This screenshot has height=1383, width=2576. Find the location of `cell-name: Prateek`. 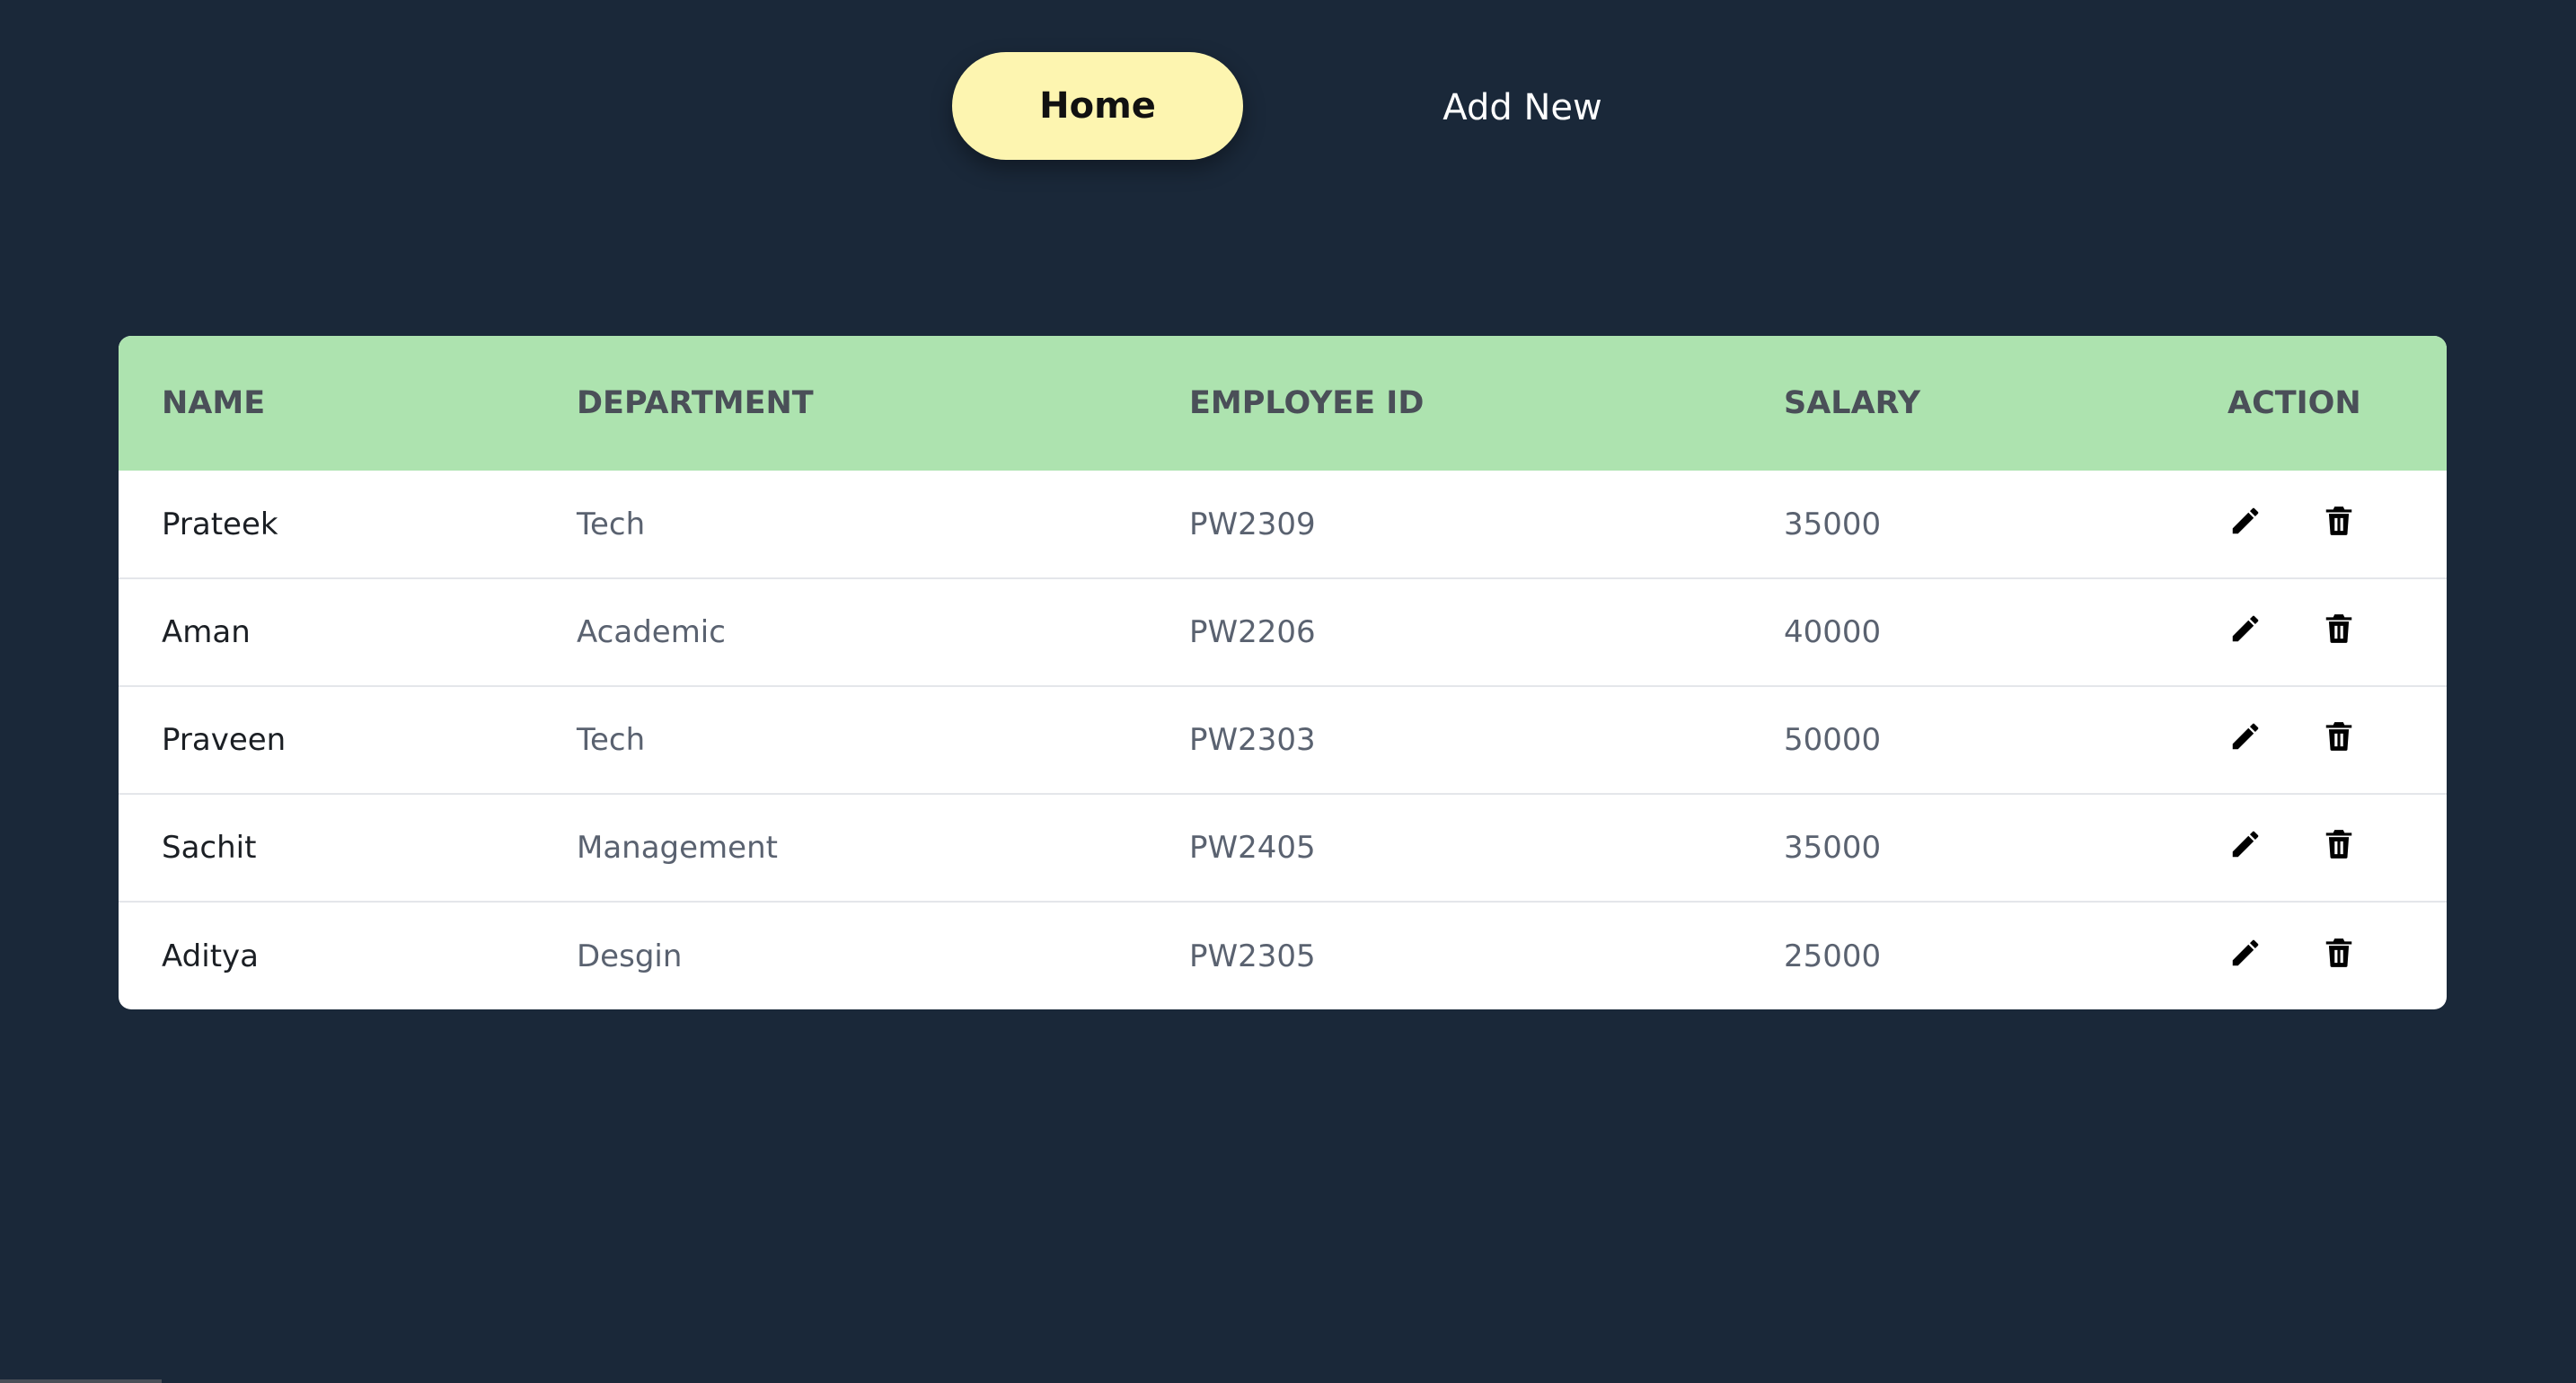

cell-name: Prateek is located at coordinates (220, 524).